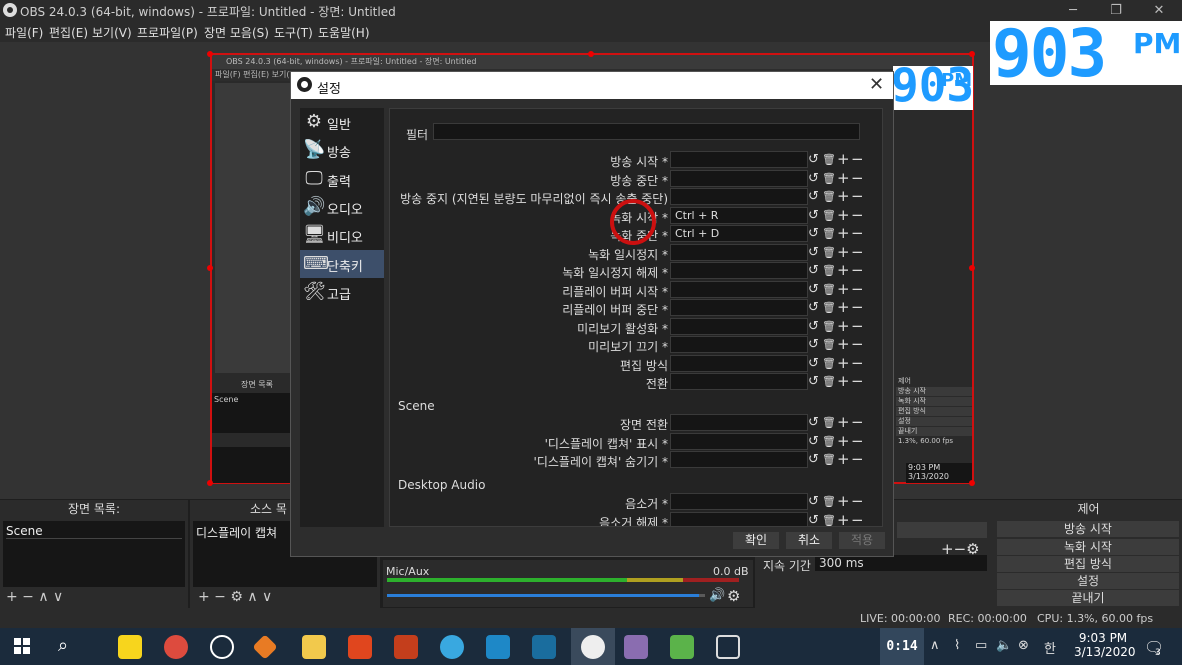 The height and width of the screenshot is (665, 1182). Describe the element at coordinates (293, 32) in the screenshot. I see `menu-tools: 도구(T)` at that location.